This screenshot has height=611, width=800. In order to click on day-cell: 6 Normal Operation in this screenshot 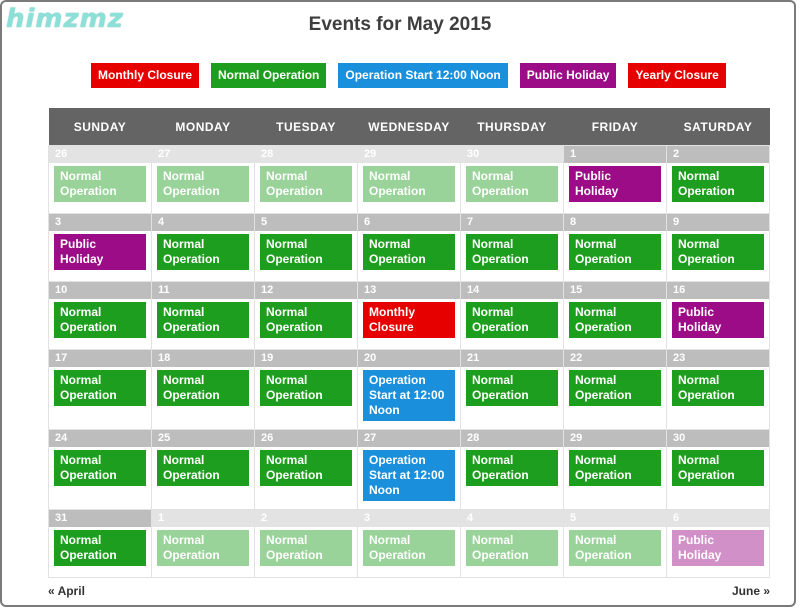, I will do `click(409, 247)`.